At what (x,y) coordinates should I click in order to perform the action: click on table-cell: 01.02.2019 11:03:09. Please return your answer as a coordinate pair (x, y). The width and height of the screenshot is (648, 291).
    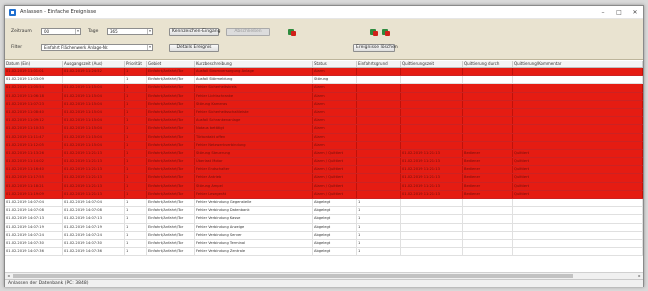
    Looking at the image, I should click on (34, 80).